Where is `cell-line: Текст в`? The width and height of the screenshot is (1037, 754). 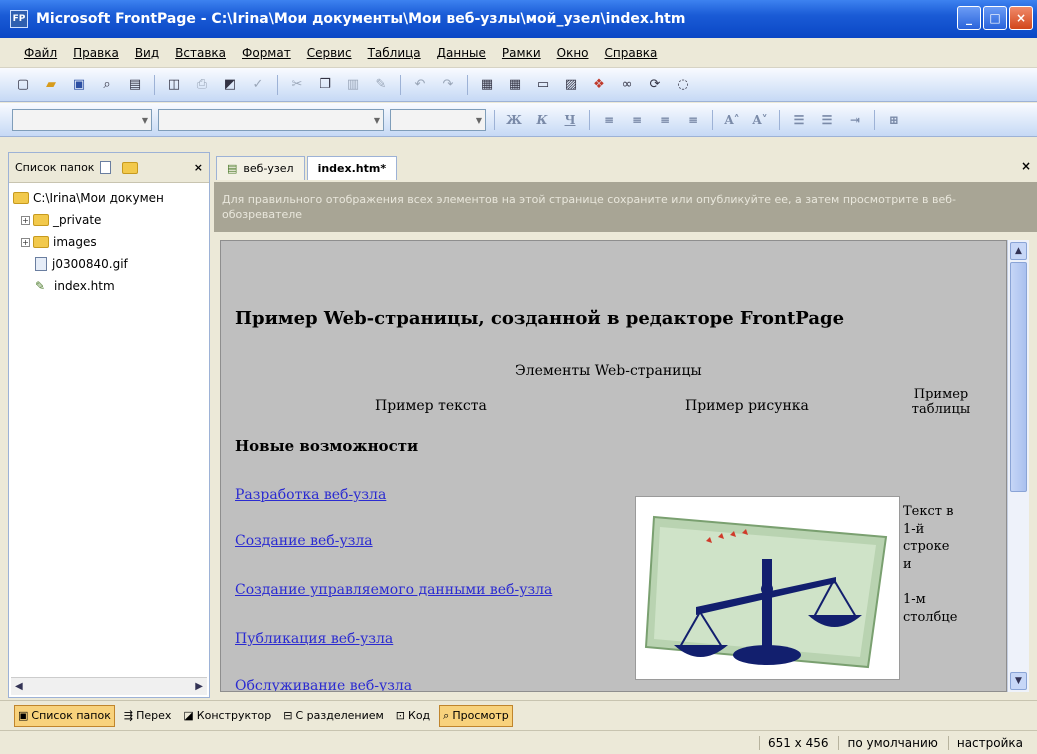 cell-line: Текст в is located at coordinates (928, 511).